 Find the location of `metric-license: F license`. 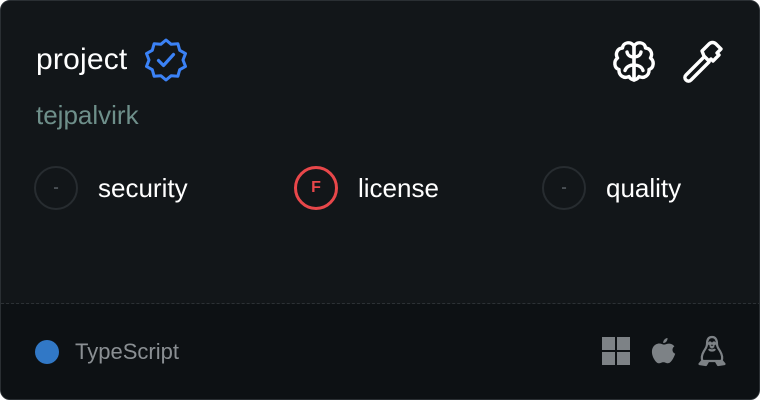

metric-license: F license is located at coordinates (366, 188).